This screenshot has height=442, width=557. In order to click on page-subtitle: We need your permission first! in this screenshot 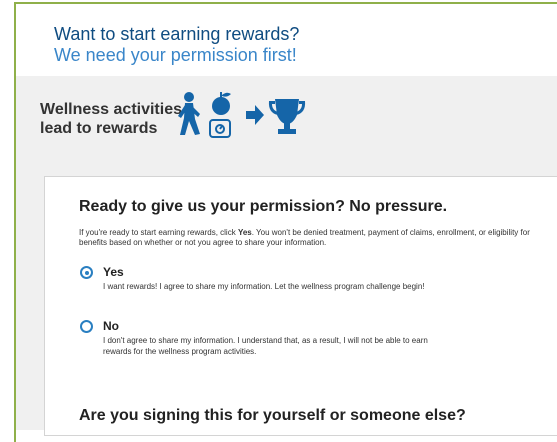, I will do `click(175, 55)`.